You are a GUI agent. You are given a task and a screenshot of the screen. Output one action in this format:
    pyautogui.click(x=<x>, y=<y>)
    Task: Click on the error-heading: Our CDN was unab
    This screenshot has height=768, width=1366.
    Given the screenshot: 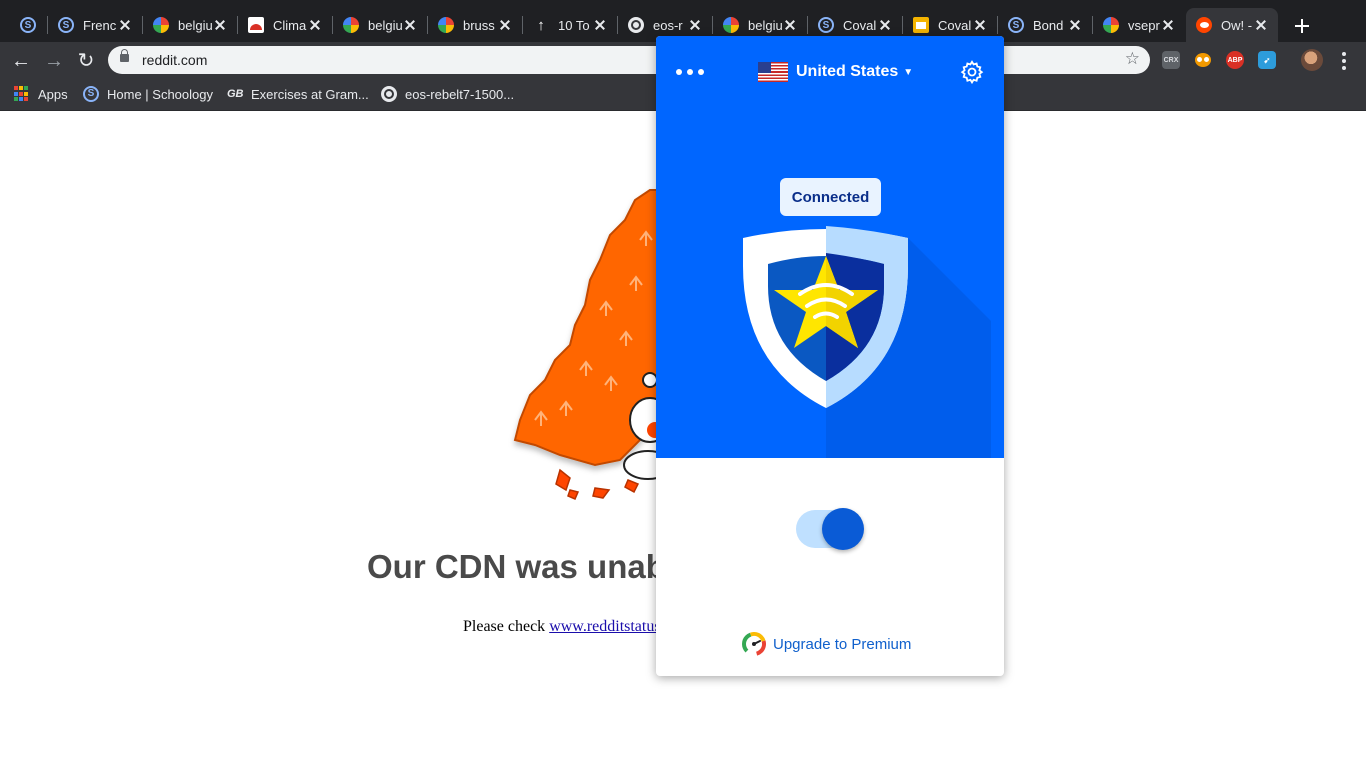 What is the action you would take?
    pyautogui.click(x=516, y=566)
    